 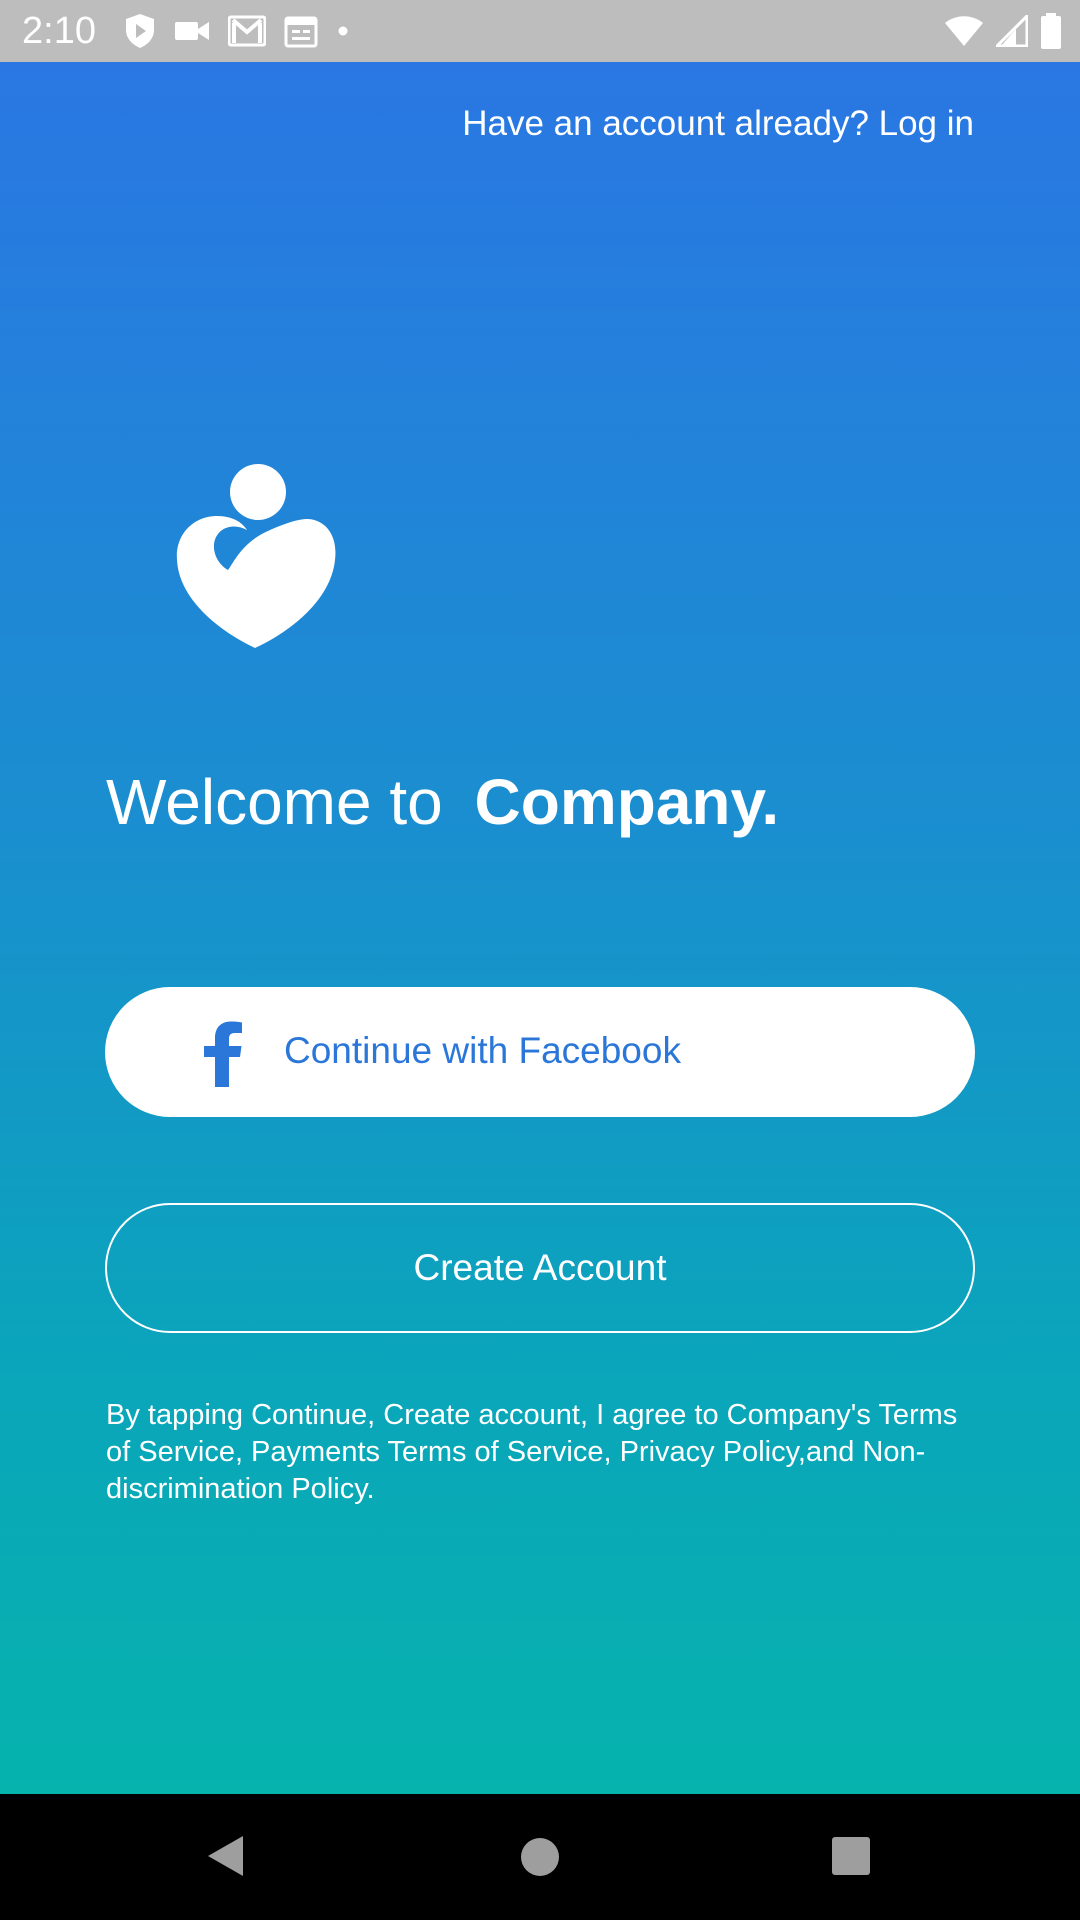 What do you see at coordinates (851, 1858) in the screenshot?
I see `recents-icon` at bounding box center [851, 1858].